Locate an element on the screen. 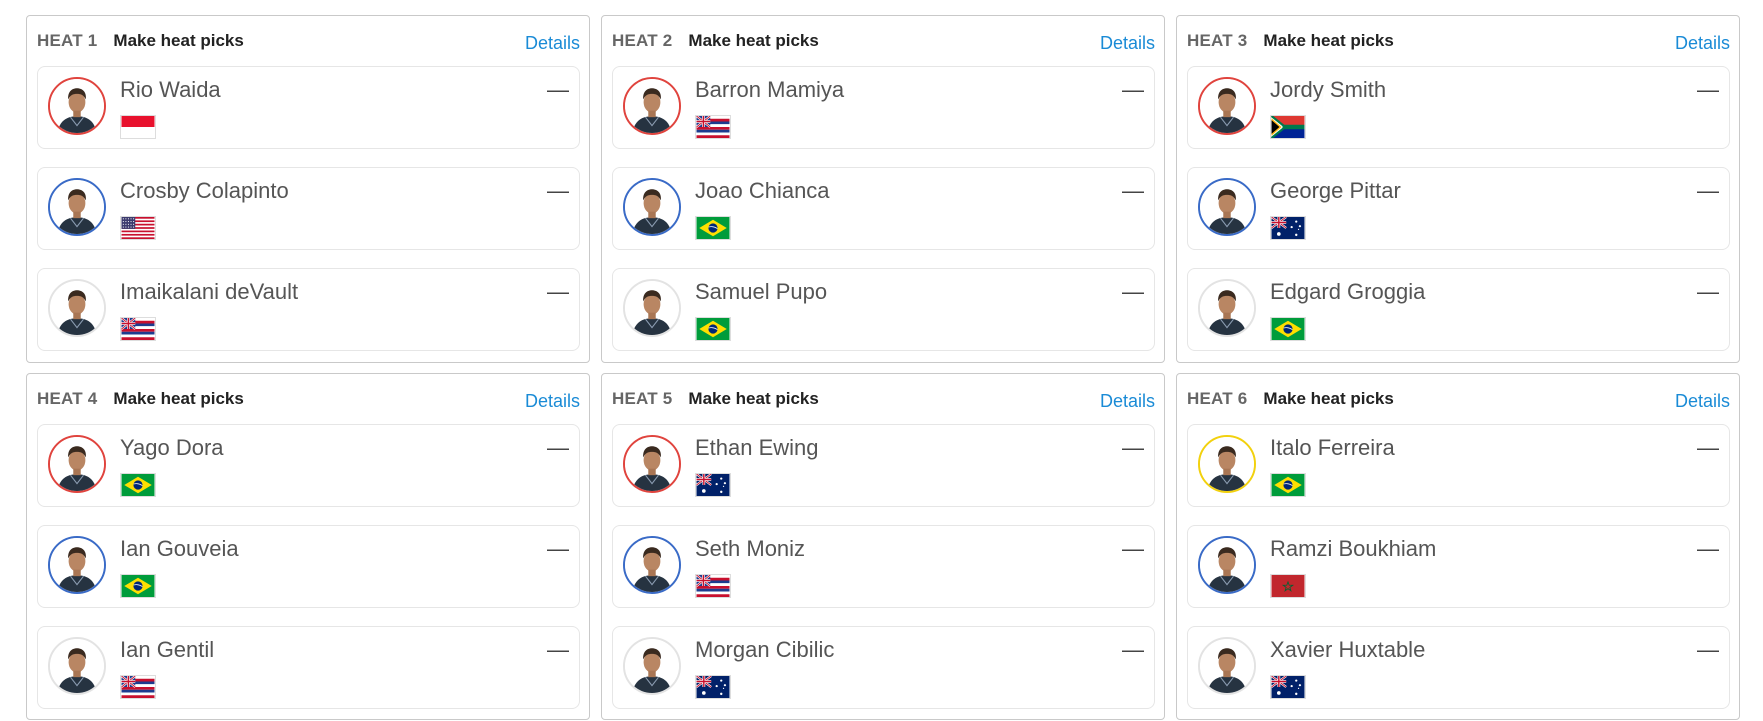 The height and width of the screenshot is (721, 1763). surfer-name: Samuel Pupo is located at coordinates (761, 291).